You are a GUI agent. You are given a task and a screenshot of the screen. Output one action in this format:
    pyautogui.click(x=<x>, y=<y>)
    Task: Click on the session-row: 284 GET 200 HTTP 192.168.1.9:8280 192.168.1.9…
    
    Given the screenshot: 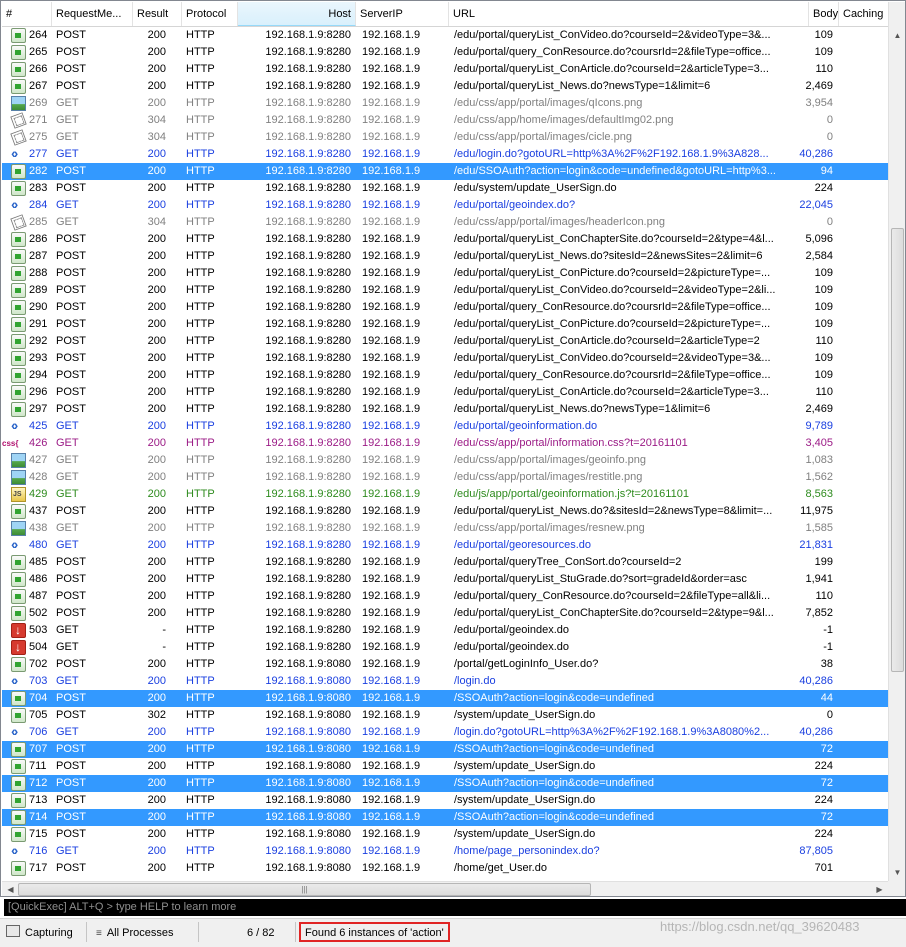 What is the action you would take?
    pyautogui.click(x=445, y=205)
    